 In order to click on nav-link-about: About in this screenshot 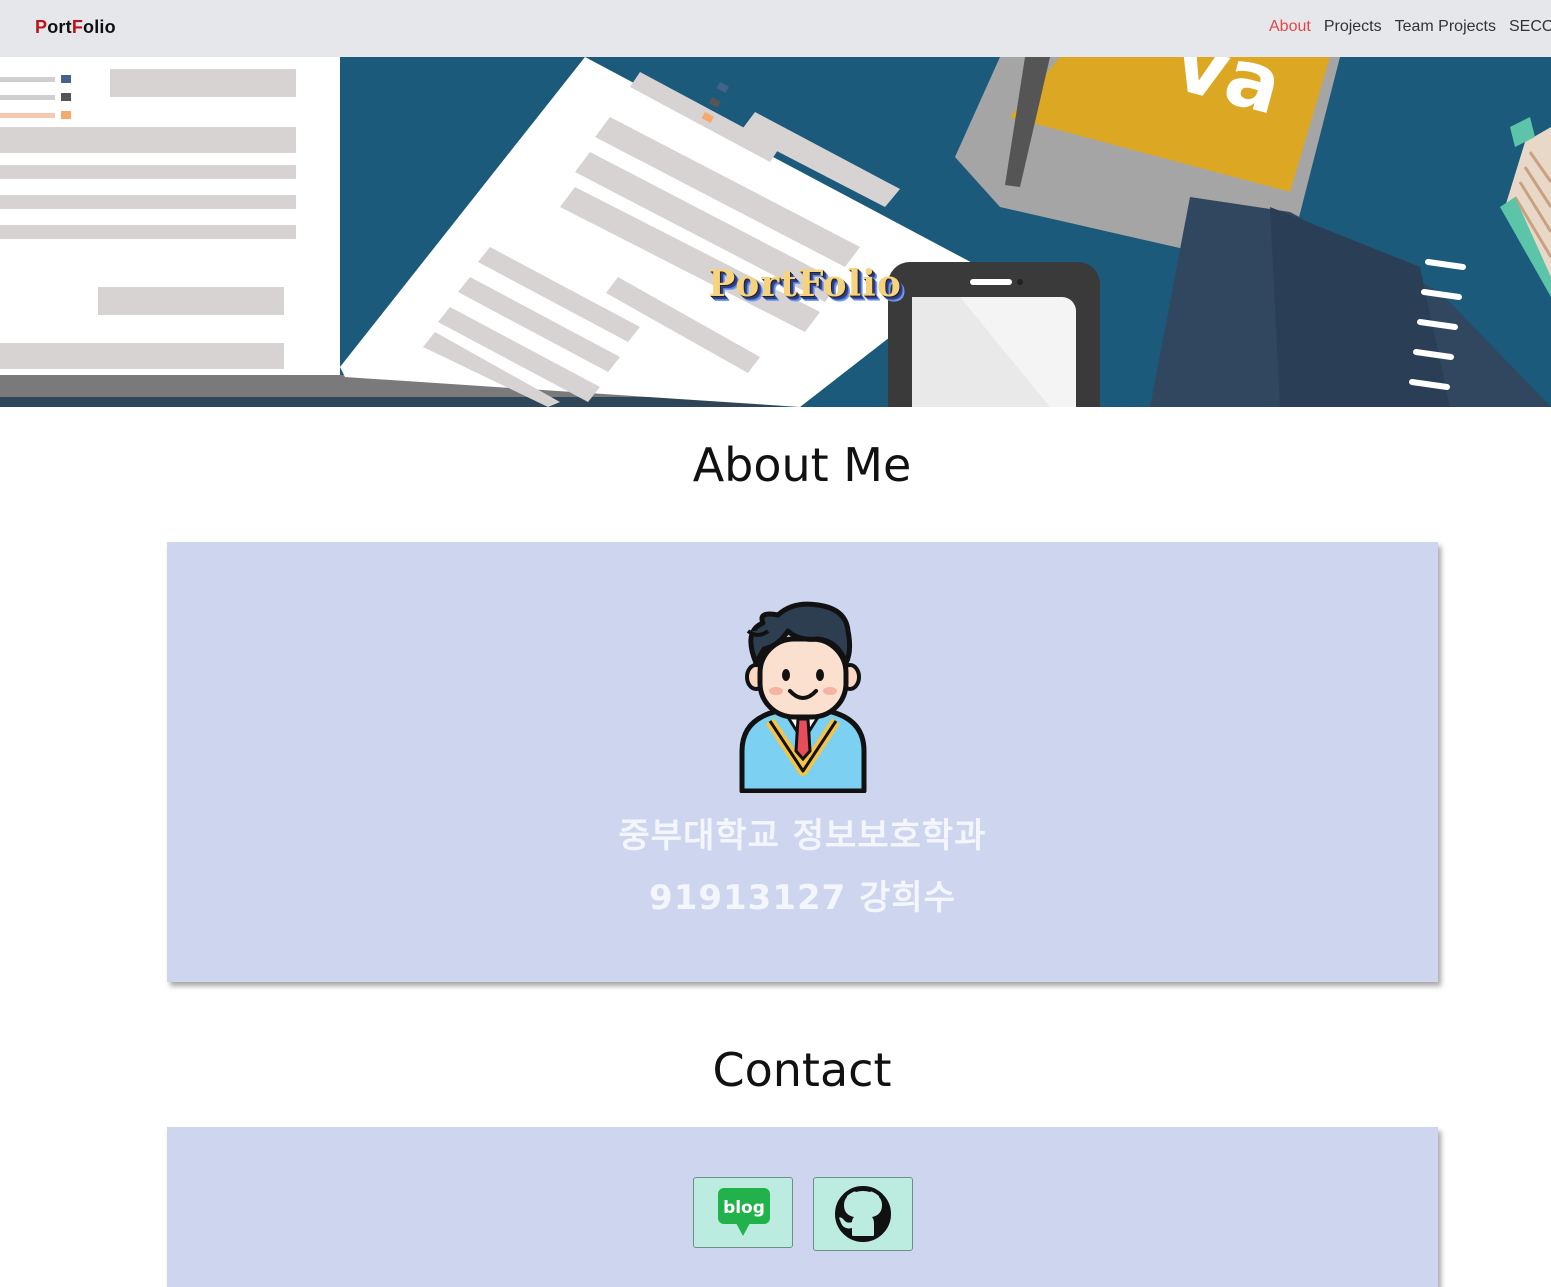, I will do `click(1290, 26)`.